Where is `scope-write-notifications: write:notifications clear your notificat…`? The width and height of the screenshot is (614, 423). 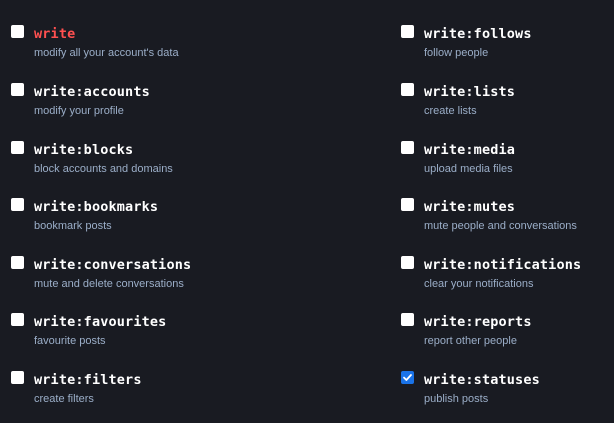 scope-write-notifications: write:notifications clear your notificat… is located at coordinates (506, 281).